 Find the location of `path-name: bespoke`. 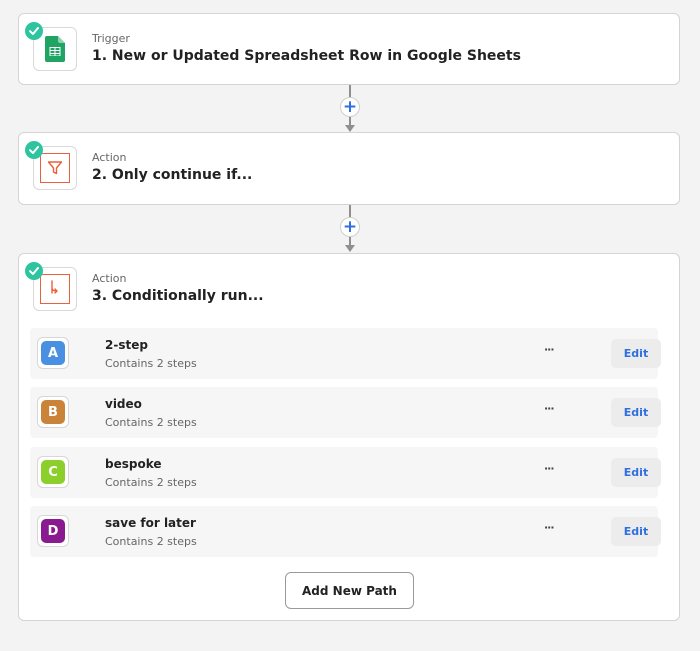

path-name: bespoke is located at coordinates (133, 464).